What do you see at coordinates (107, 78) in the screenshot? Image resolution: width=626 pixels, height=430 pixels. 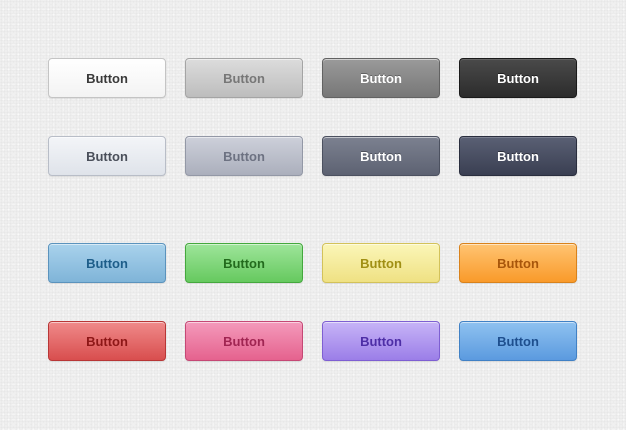 I see `white-button: Button` at bounding box center [107, 78].